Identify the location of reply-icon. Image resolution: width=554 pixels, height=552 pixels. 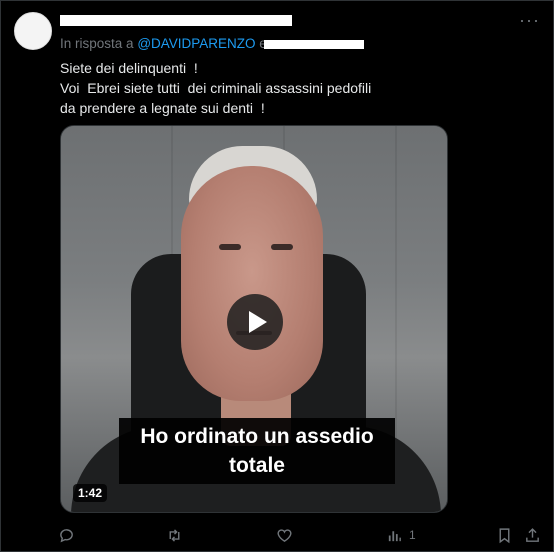
(66, 535).